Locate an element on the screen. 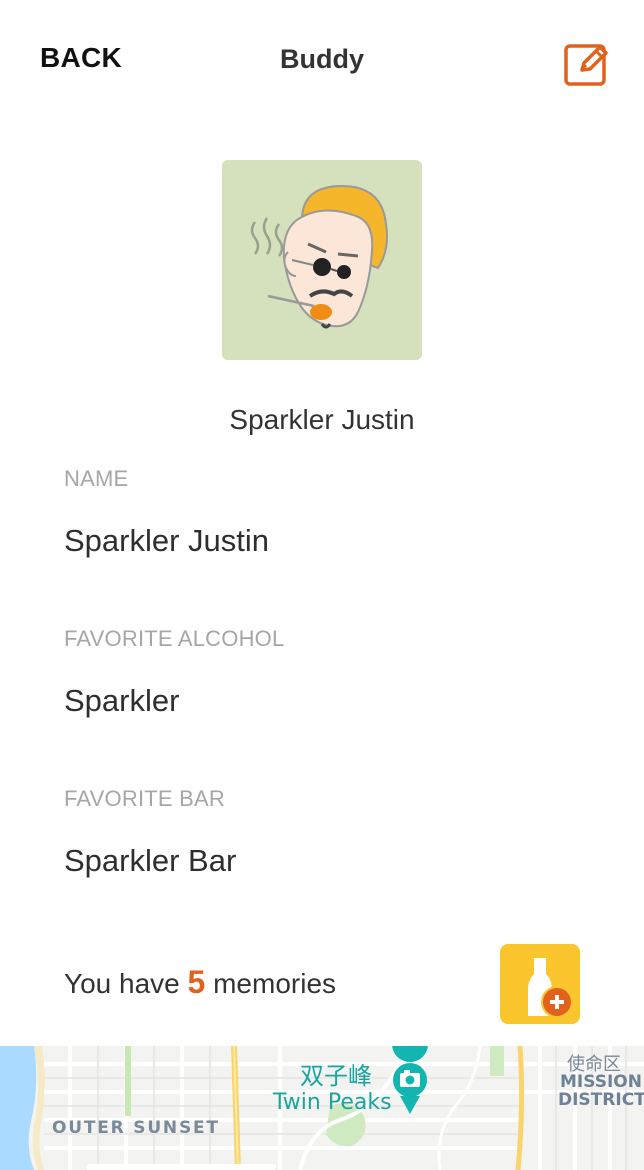 Image resolution: width=644 pixels, height=1170 pixels. memories-prefix: You have is located at coordinates (122, 983).